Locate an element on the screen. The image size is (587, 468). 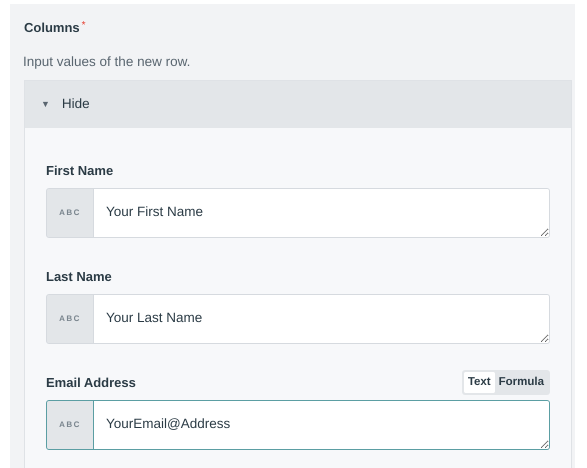
caret-icon: ▼ is located at coordinates (45, 104).